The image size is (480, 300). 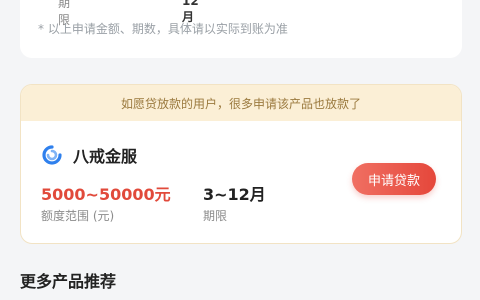 What do you see at coordinates (78, 216) in the screenshot?
I see `amount-range-label: 额度范围 (元)` at bounding box center [78, 216].